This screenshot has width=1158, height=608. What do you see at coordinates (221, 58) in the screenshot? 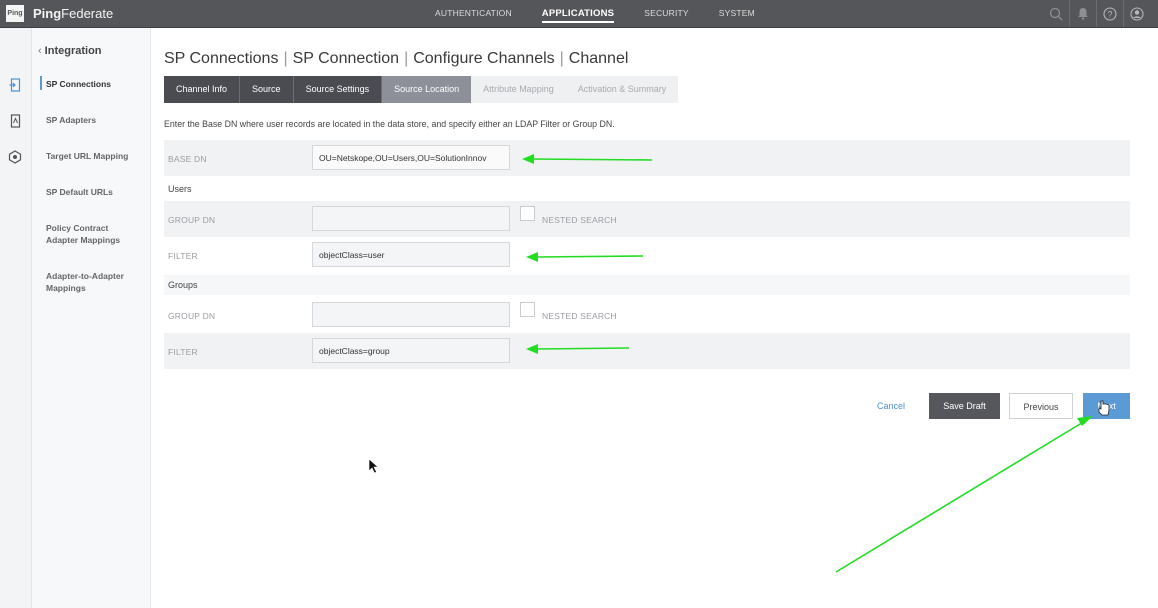
I see `breadcrumb-sp-connections: SP Connections` at bounding box center [221, 58].